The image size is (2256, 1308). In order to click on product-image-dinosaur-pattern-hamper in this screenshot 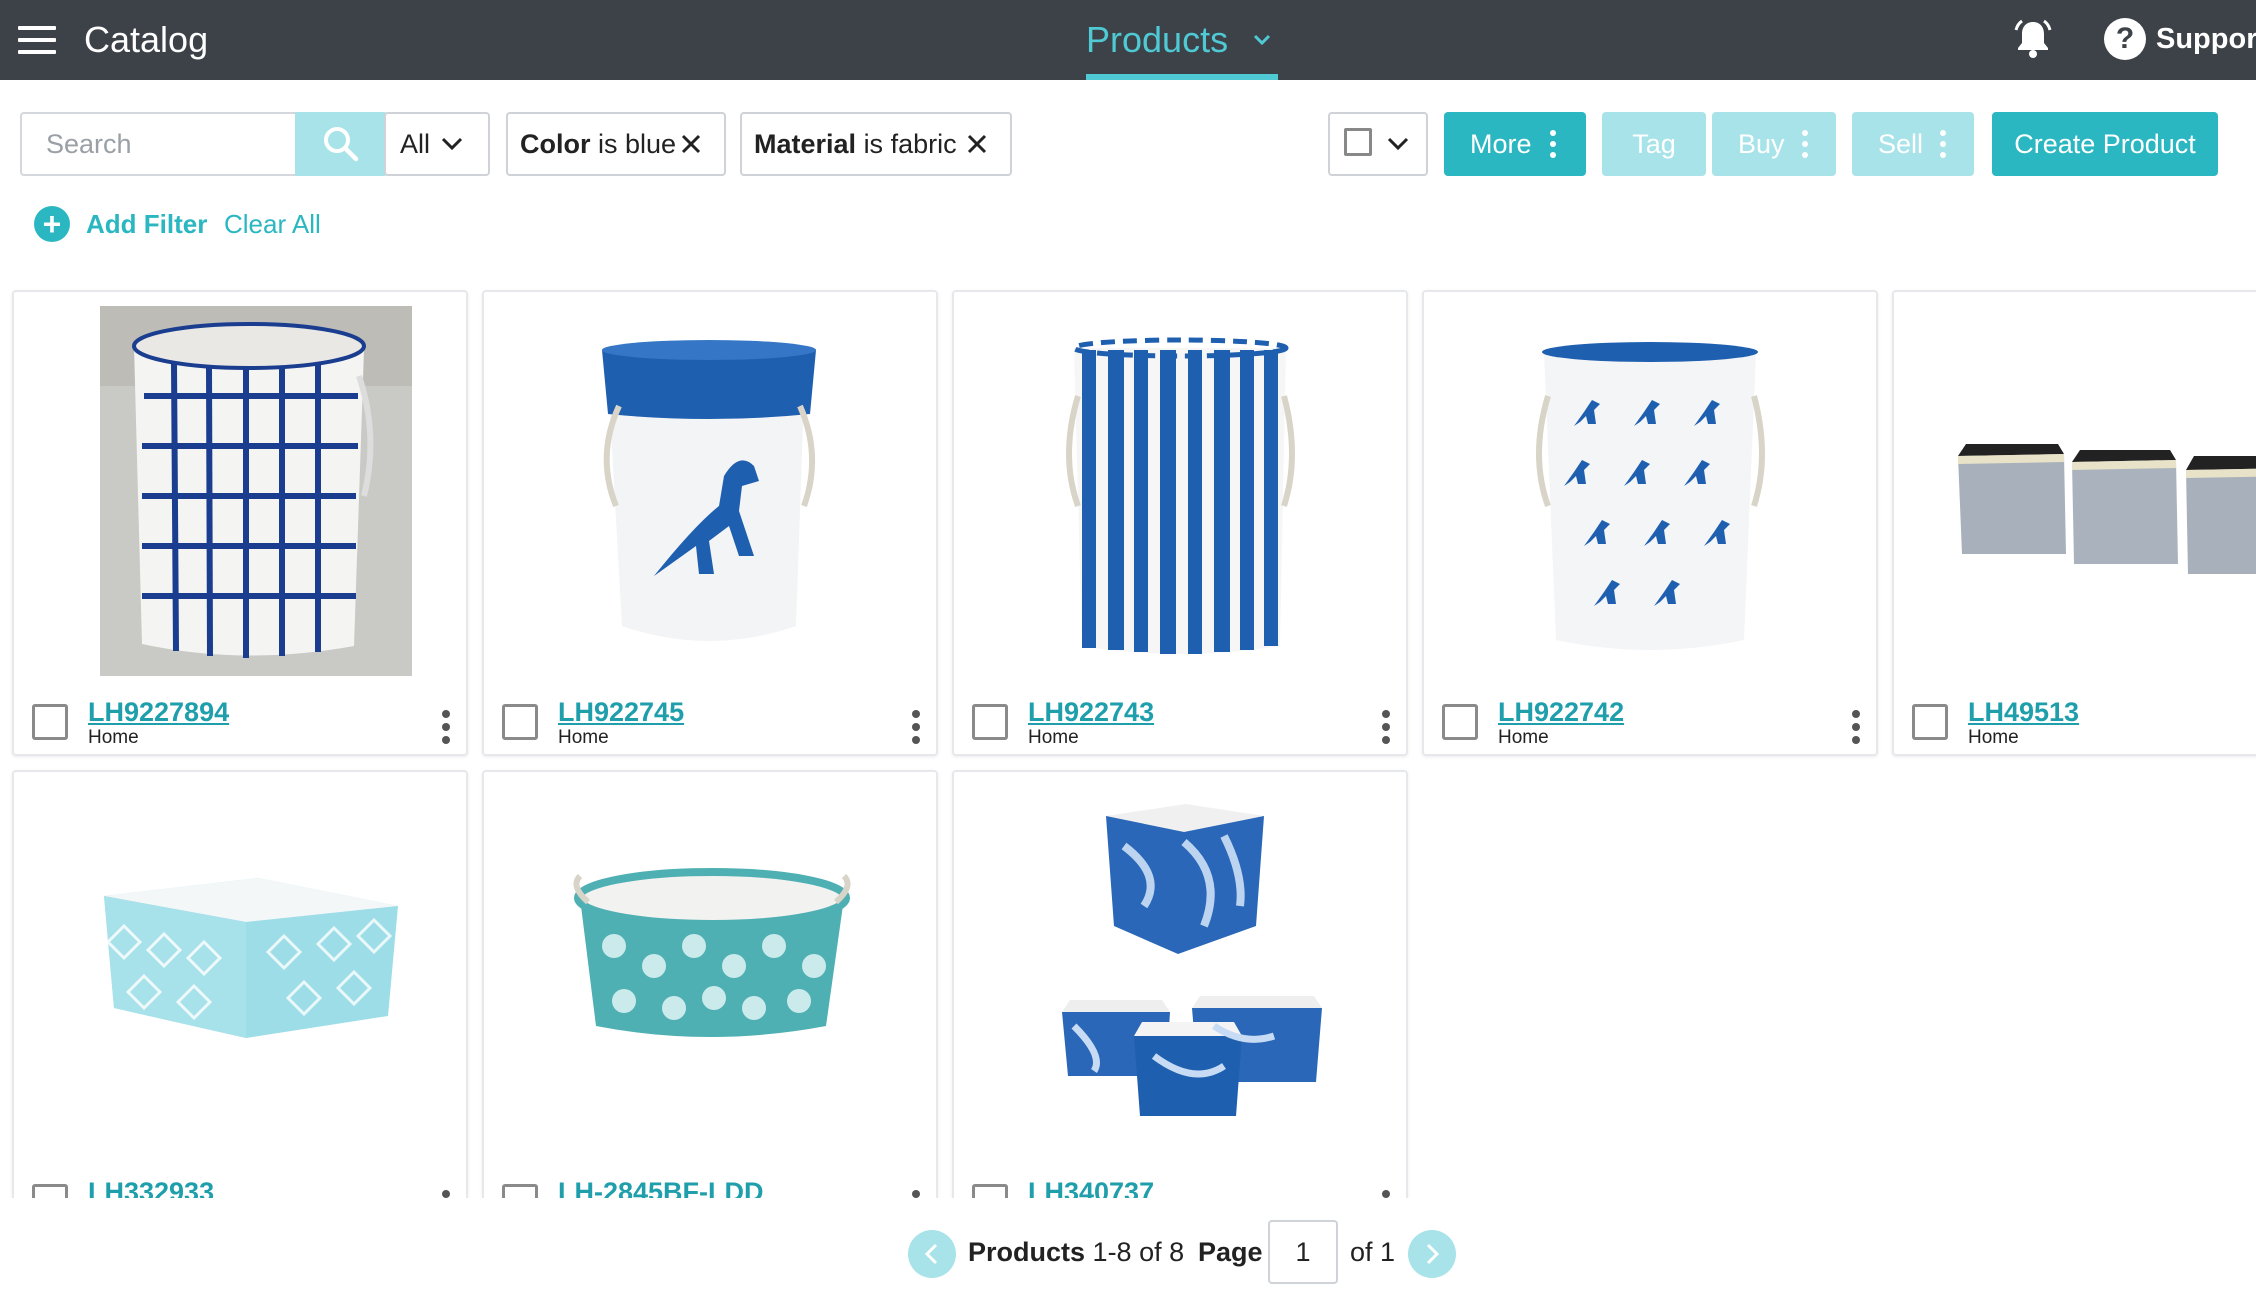, I will do `click(1650, 491)`.